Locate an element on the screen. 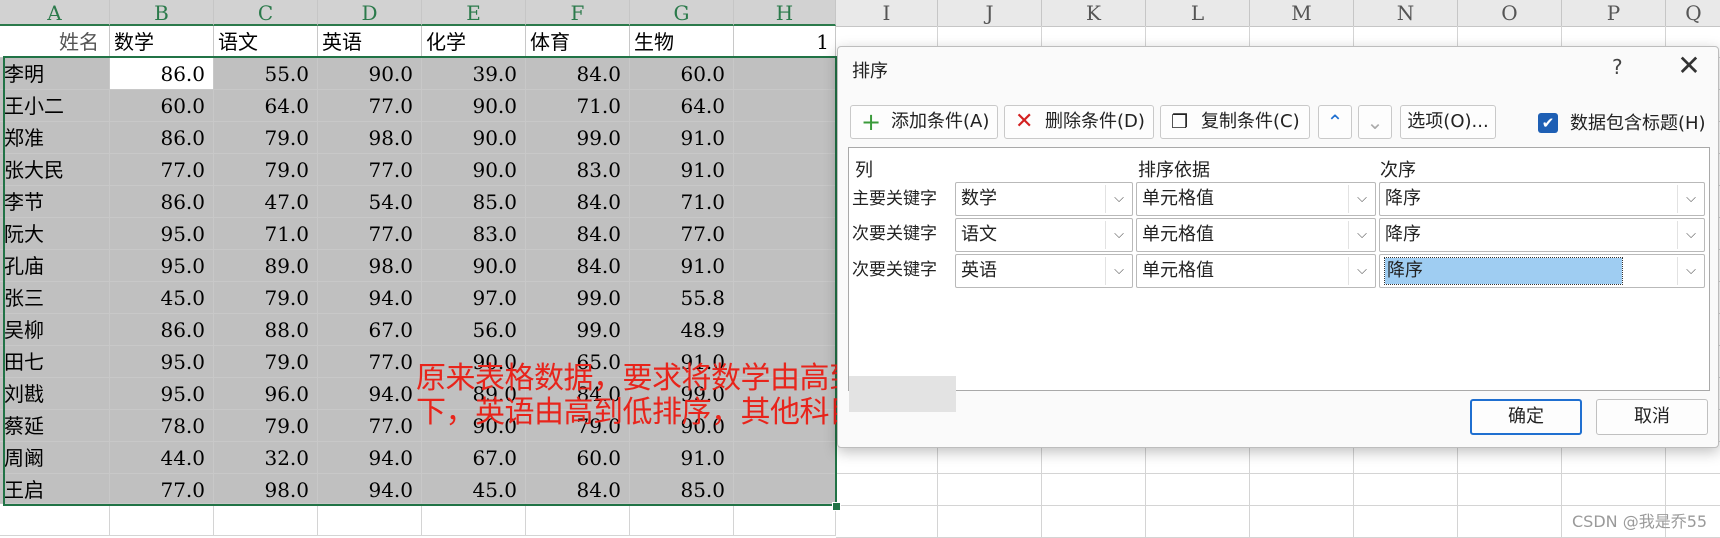 This screenshot has height=538, width=1720. name-cell: 刘戡 is located at coordinates (55, 394).